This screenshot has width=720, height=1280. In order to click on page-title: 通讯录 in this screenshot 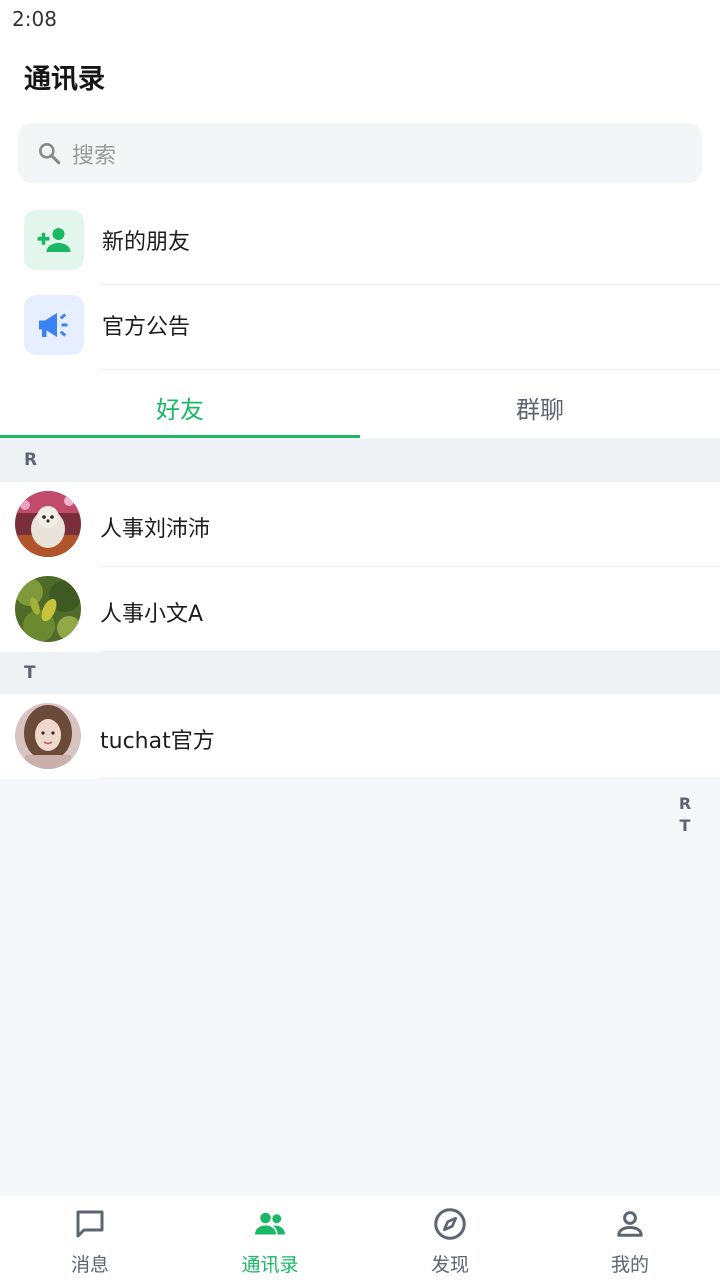, I will do `click(64, 79)`.